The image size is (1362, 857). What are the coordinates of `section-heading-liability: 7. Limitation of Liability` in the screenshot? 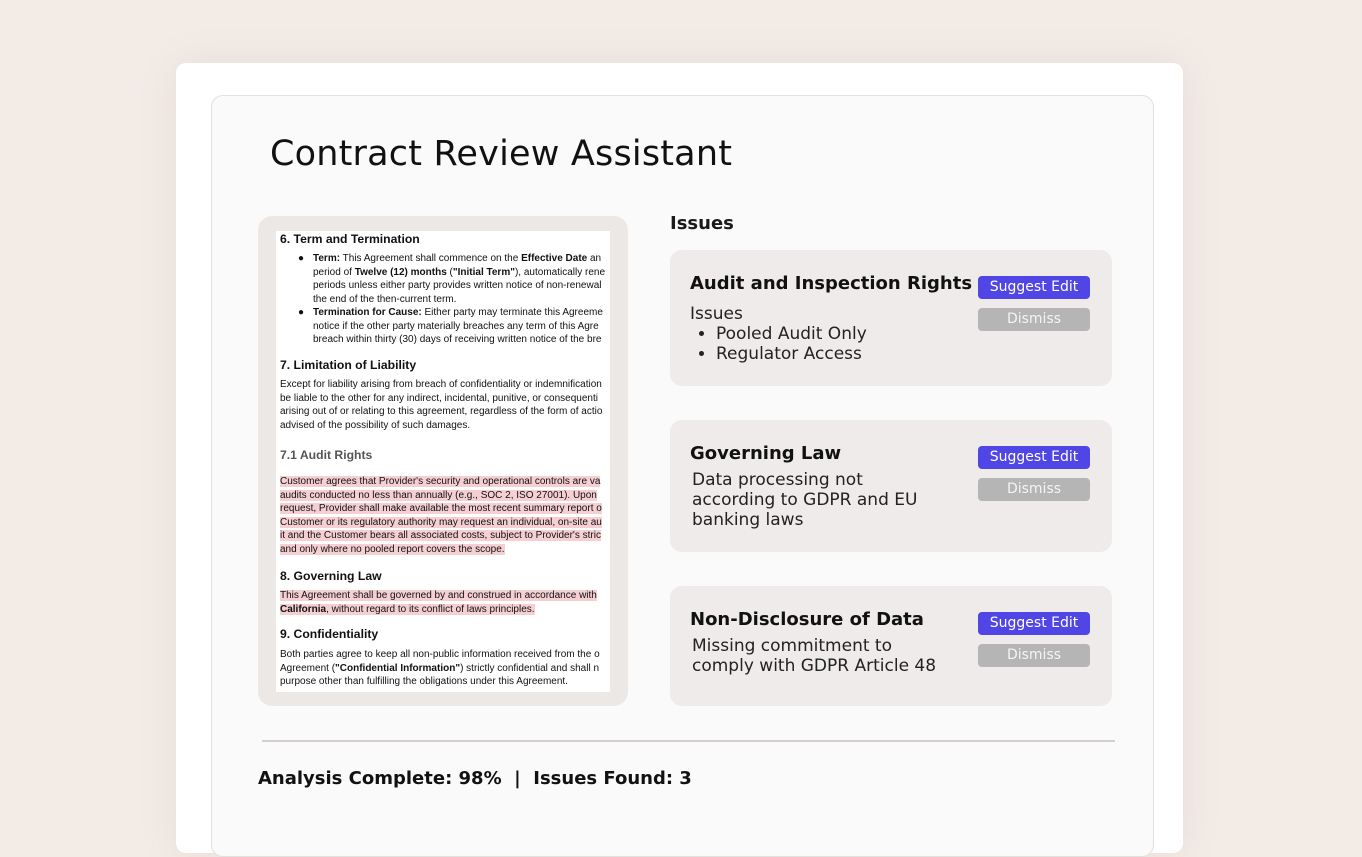 It's located at (348, 365).